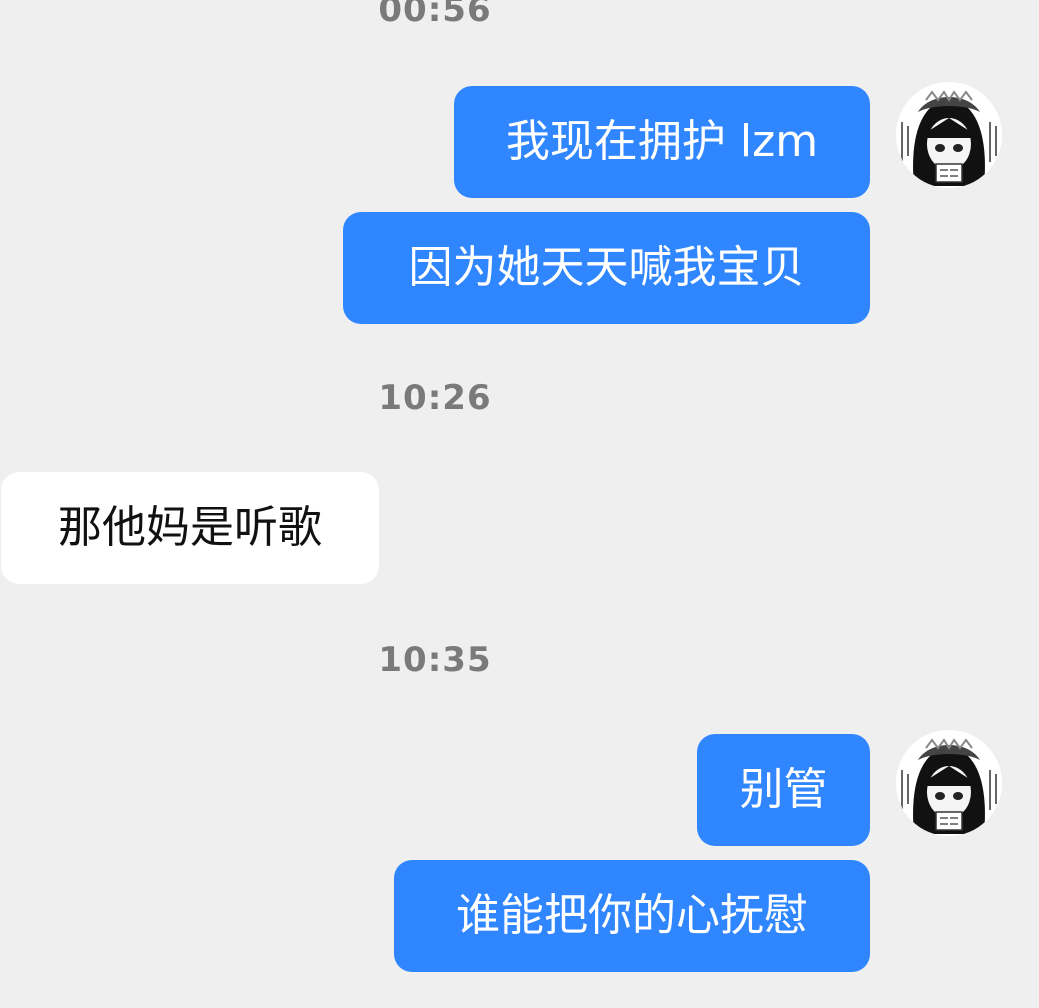 The width and height of the screenshot is (1039, 1008). I want to click on message-text: 谁能把你的心抚慰, so click(632, 915).